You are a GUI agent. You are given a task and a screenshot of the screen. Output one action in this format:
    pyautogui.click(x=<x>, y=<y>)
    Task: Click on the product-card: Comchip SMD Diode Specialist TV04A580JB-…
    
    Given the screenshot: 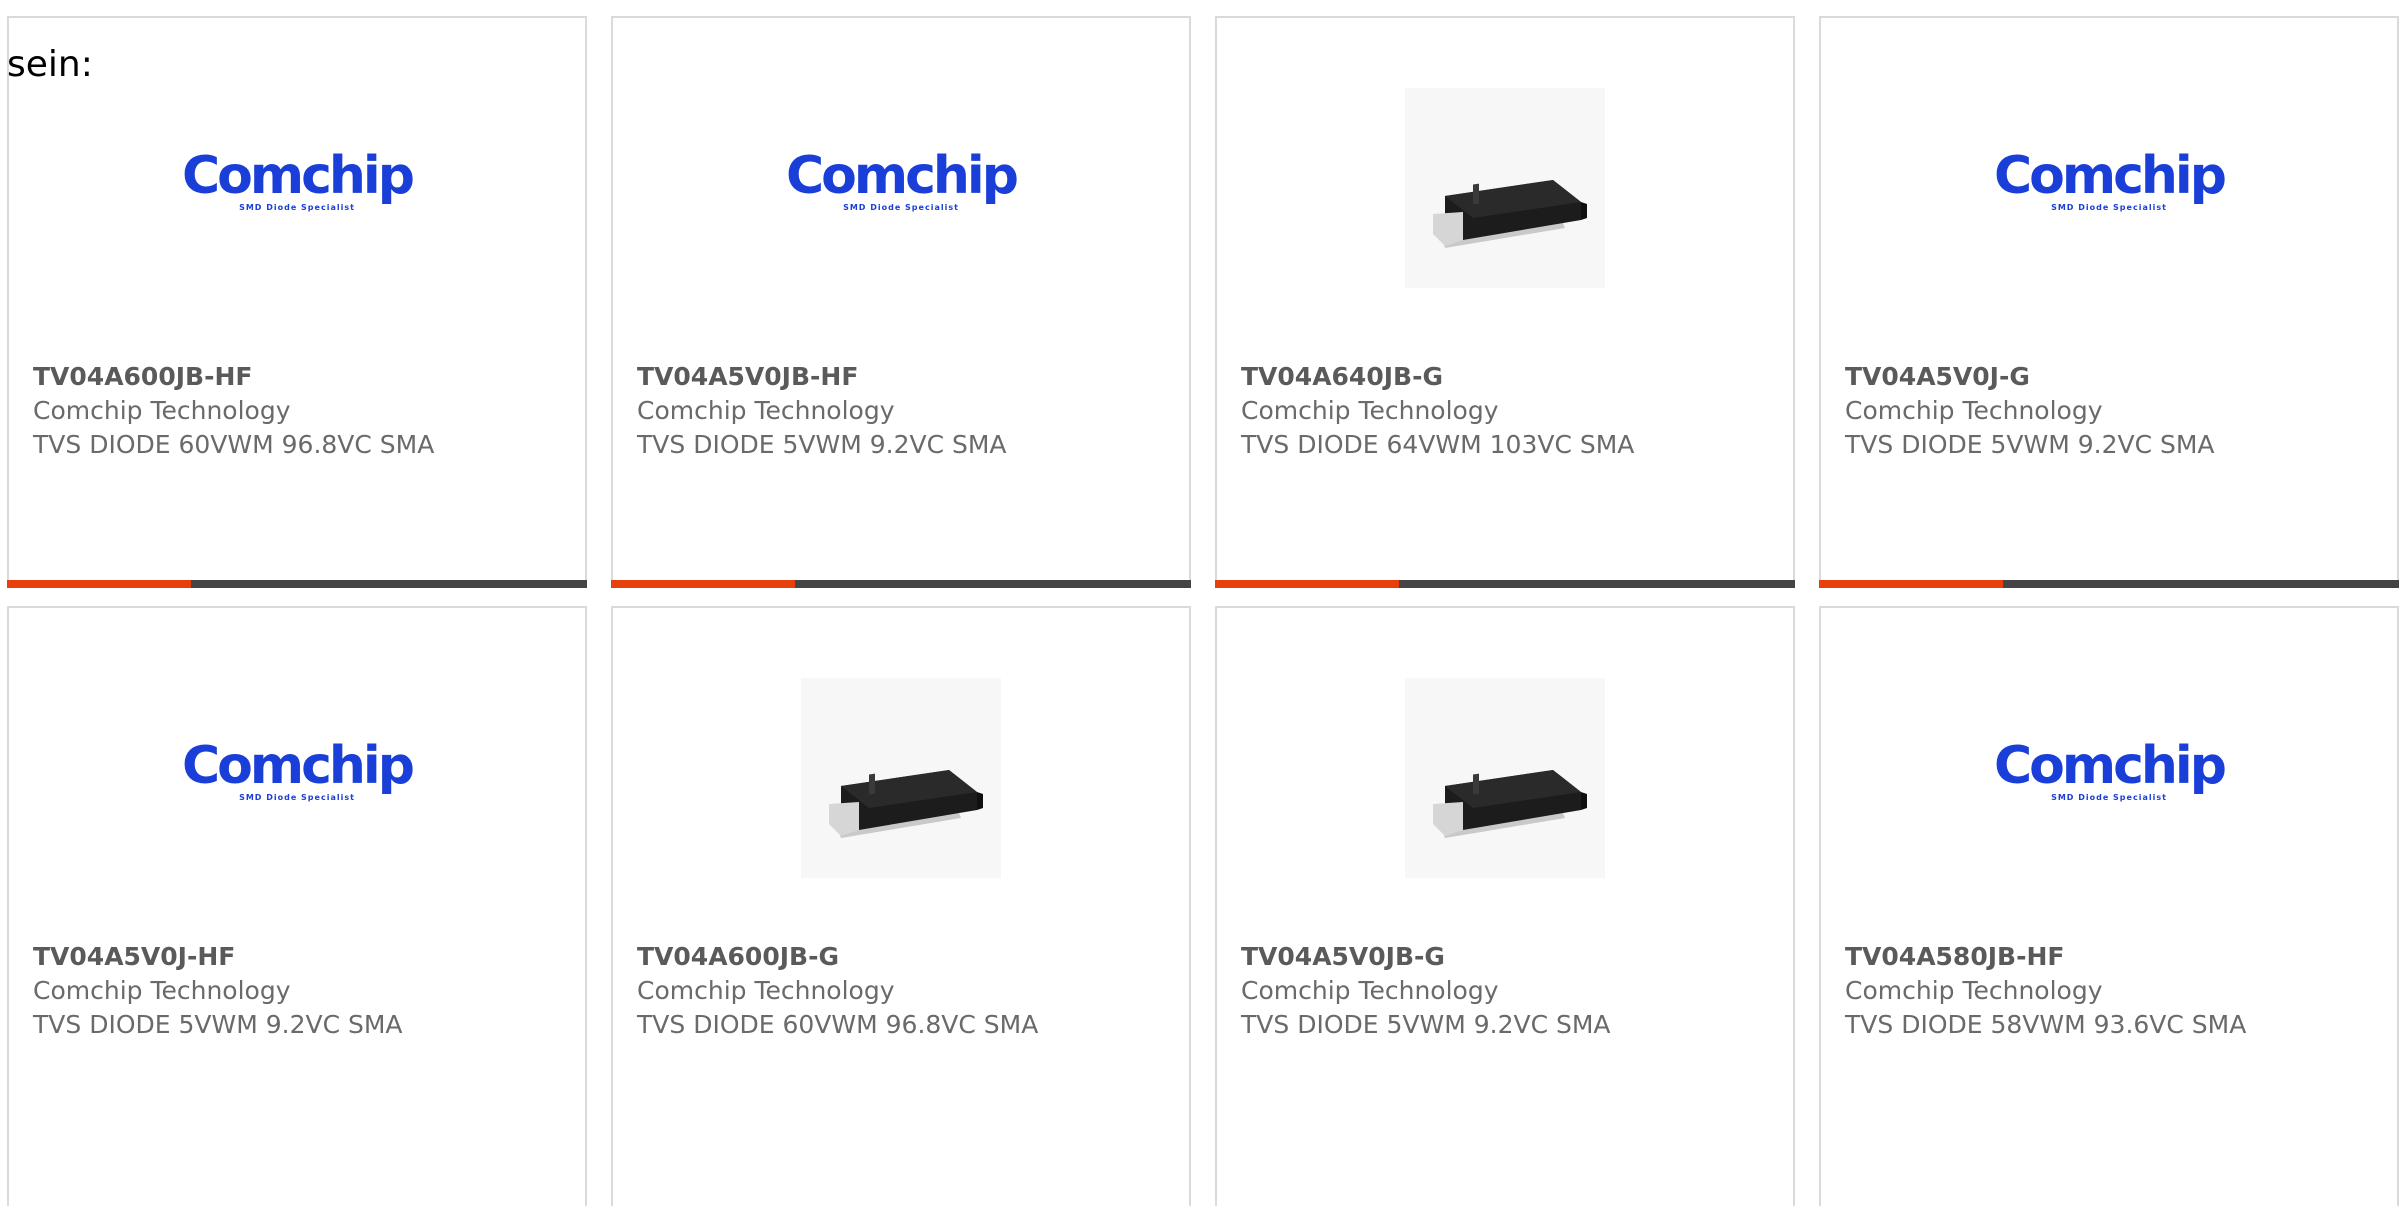 What is the action you would take?
    pyautogui.click(x=2109, y=906)
    